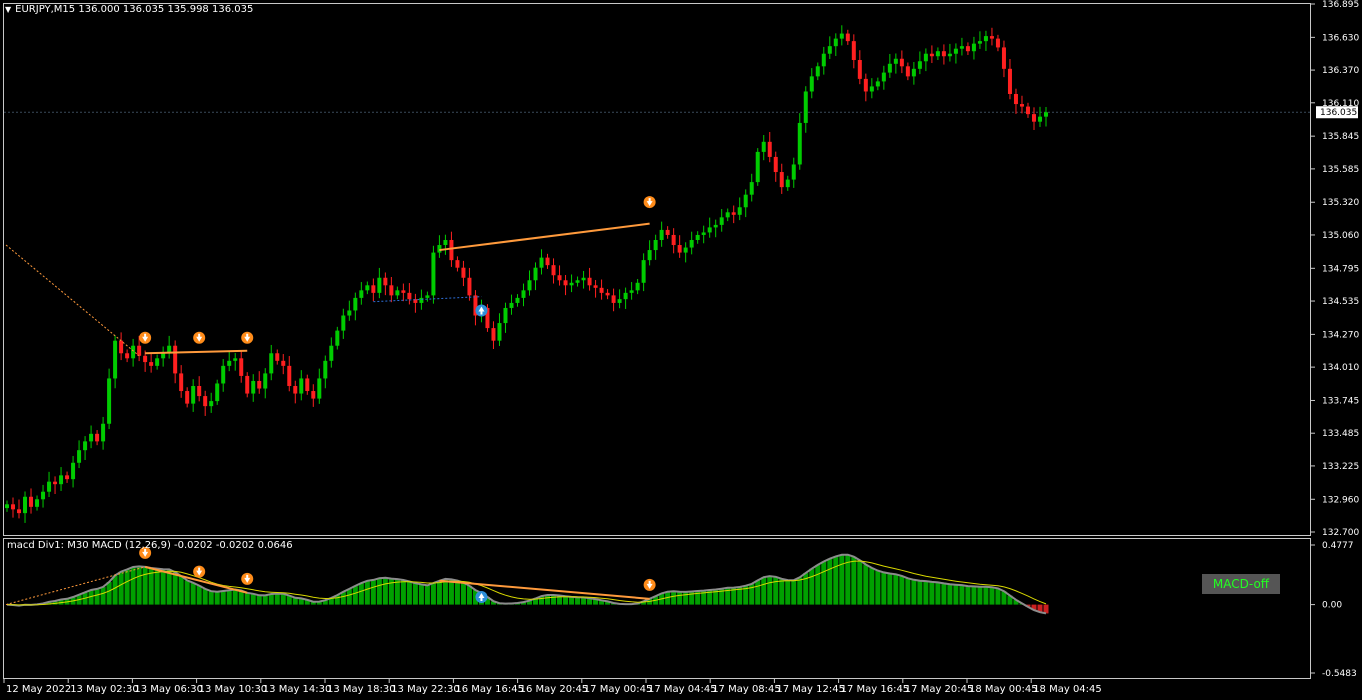 This screenshot has height=700, width=1362. What do you see at coordinates (1340, 71) in the screenshot?
I see `price-label: 136.370` at bounding box center [1340, 71].